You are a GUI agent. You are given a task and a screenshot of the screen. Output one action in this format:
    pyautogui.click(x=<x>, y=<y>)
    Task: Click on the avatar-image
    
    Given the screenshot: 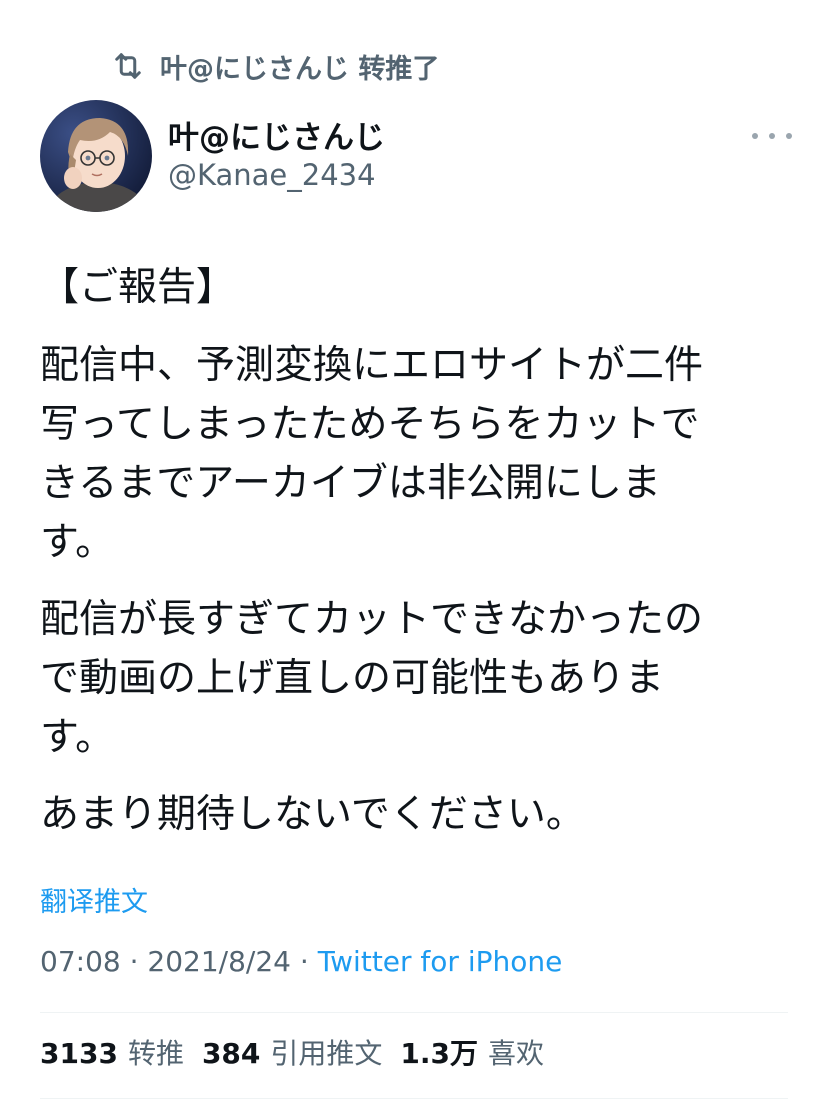 What is the action you would take?
    pyautogui.click(x=96, y=156)
    